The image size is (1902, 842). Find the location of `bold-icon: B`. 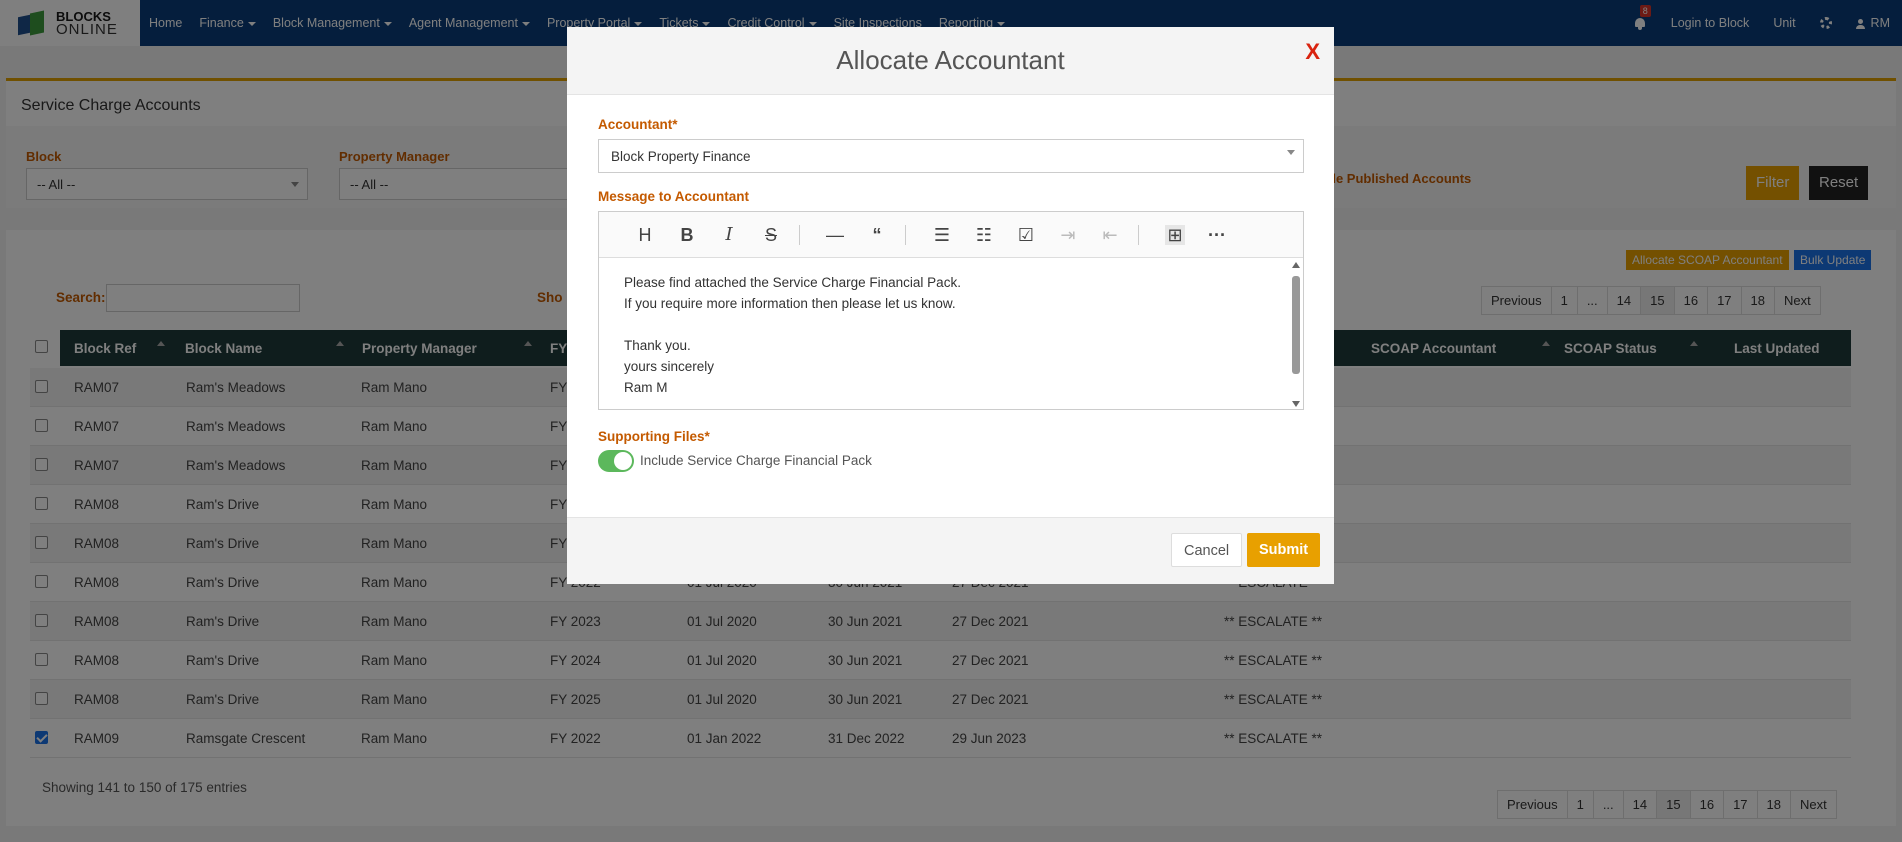

bold-icon: B is located at coordinates (687, 235).